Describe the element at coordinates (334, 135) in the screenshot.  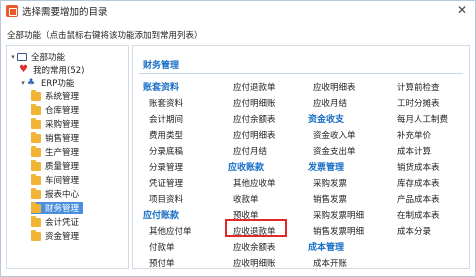
I see `function-item: 资金收入单` at that location.